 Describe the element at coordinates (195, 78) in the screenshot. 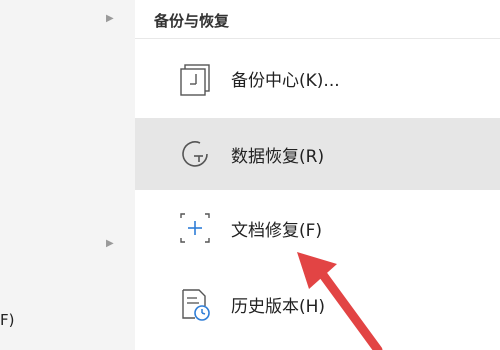

I see `backup-center-icon` at that location.